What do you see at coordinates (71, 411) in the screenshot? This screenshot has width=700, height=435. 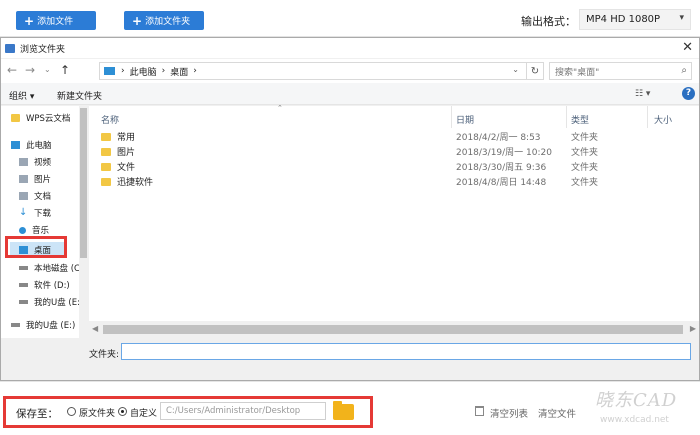 I see `radio-original-folder` at bounding box center [71, 411].